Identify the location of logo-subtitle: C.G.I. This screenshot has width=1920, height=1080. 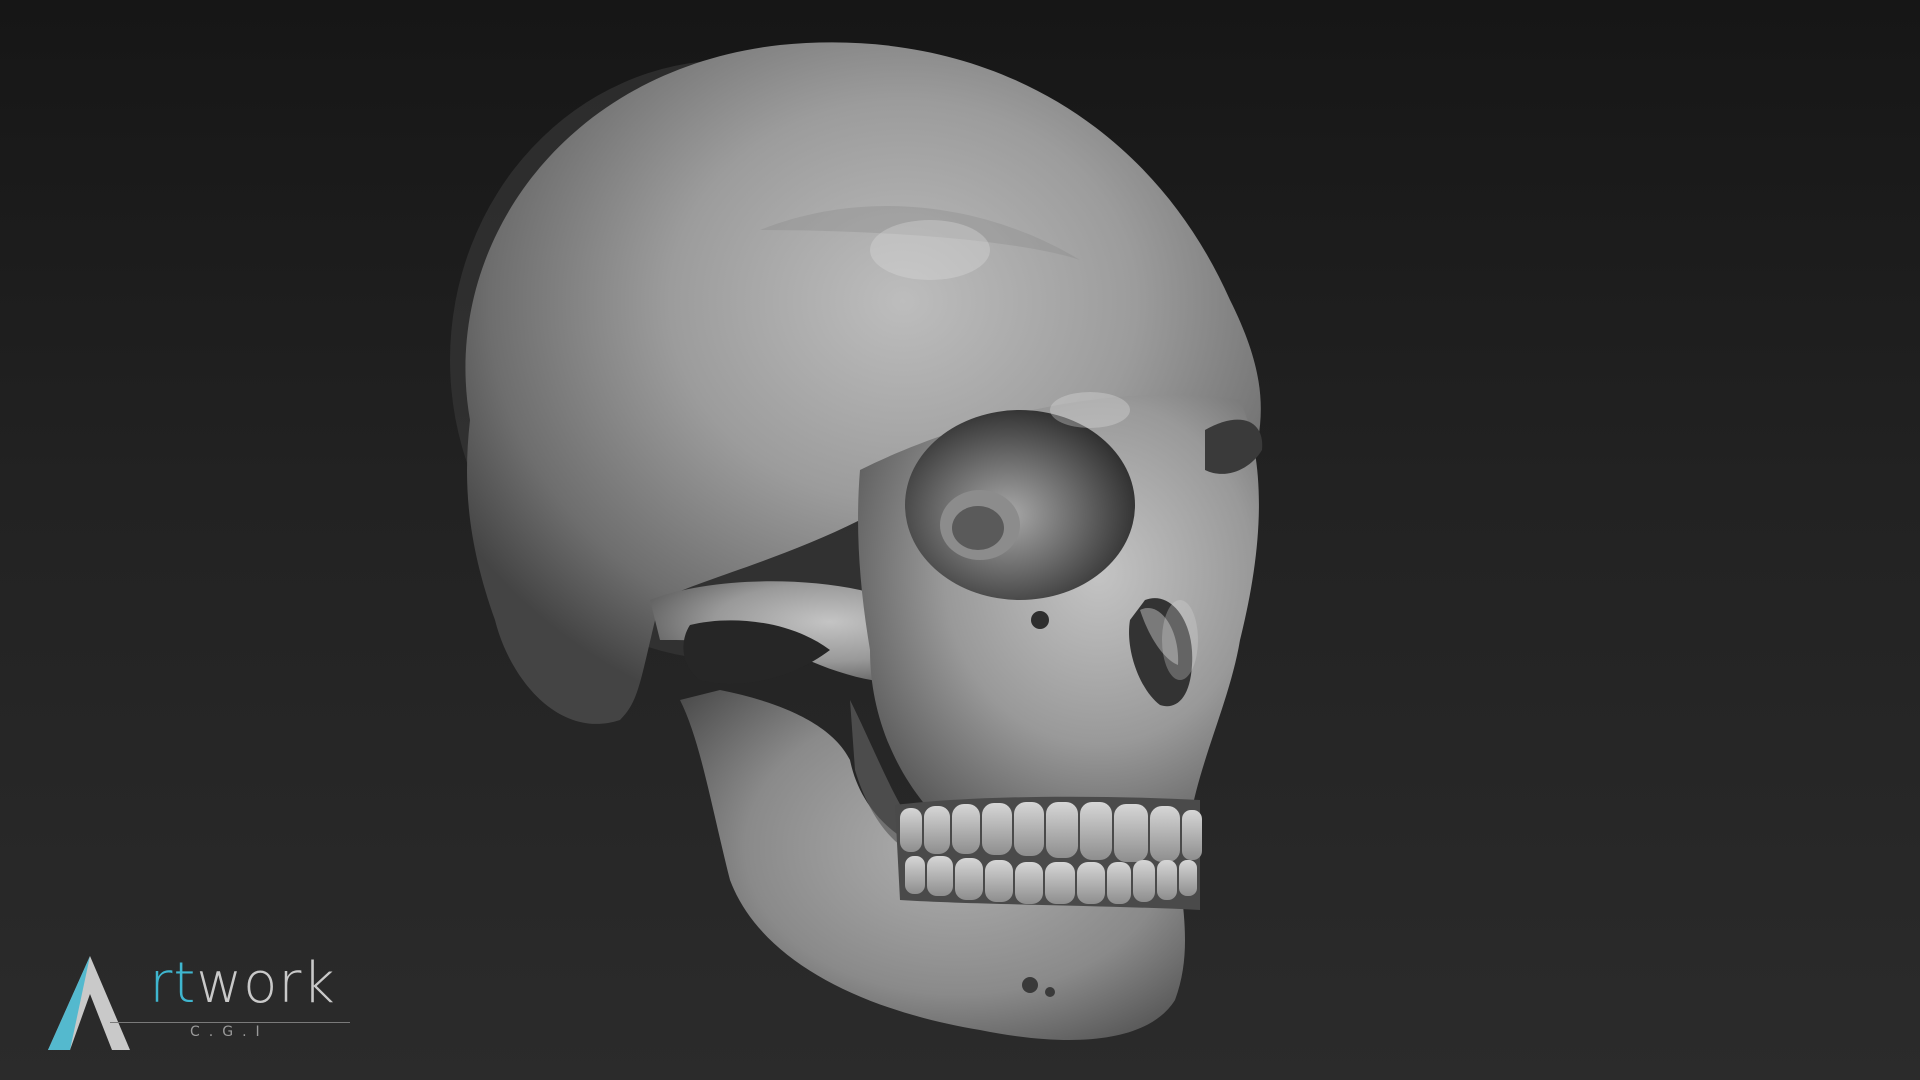
(229, 1032).